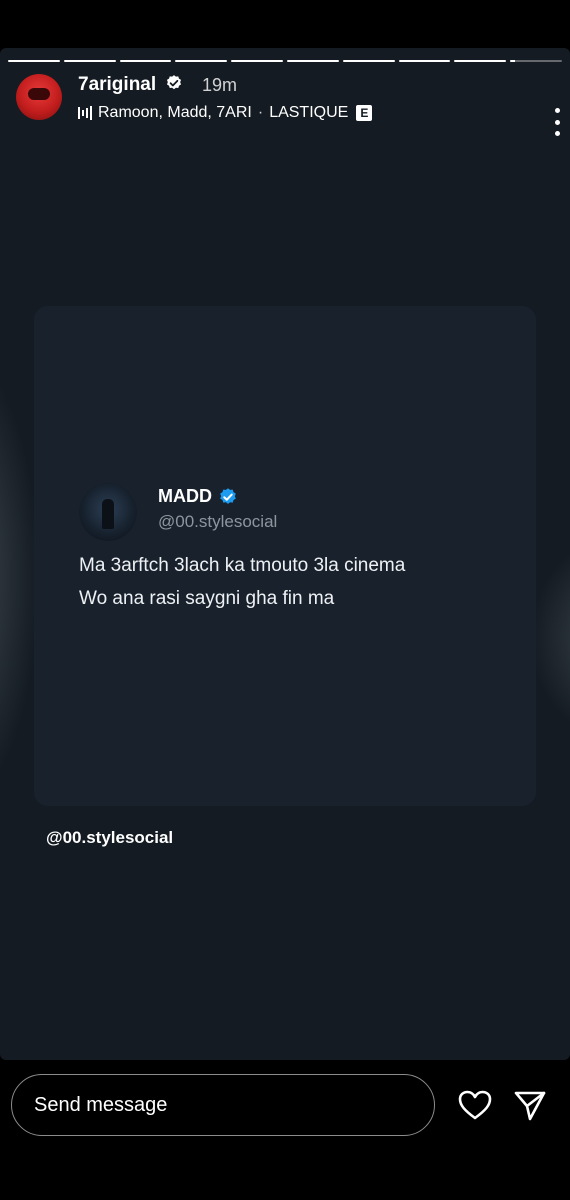 This screenshot has height=1200, width=570. What do you see at coordinates (39, 94) in the screenshot?
I see `red-masked-avatar-icon` at bounding box center [39, 94].